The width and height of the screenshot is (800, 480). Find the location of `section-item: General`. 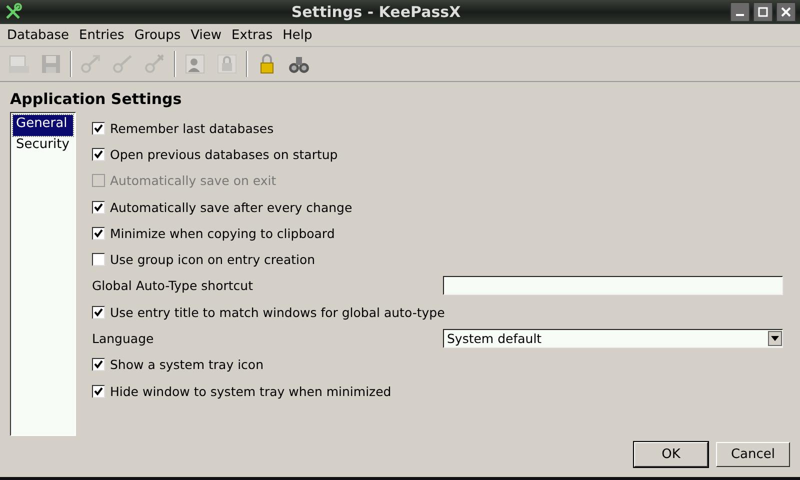

section-item: General is located at coordinates (43, 125).